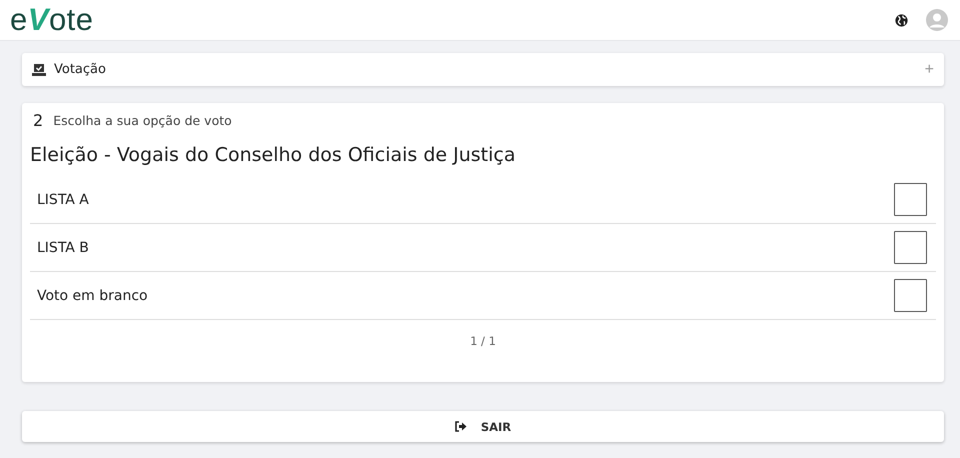 The width and height of the screenshot is (960, 458). Describe the element at coordinates (273, 155) in the screenshot. I see `election-title: Eleição - Vogais do Conselho dos Oficiais de Justiça` at that location.